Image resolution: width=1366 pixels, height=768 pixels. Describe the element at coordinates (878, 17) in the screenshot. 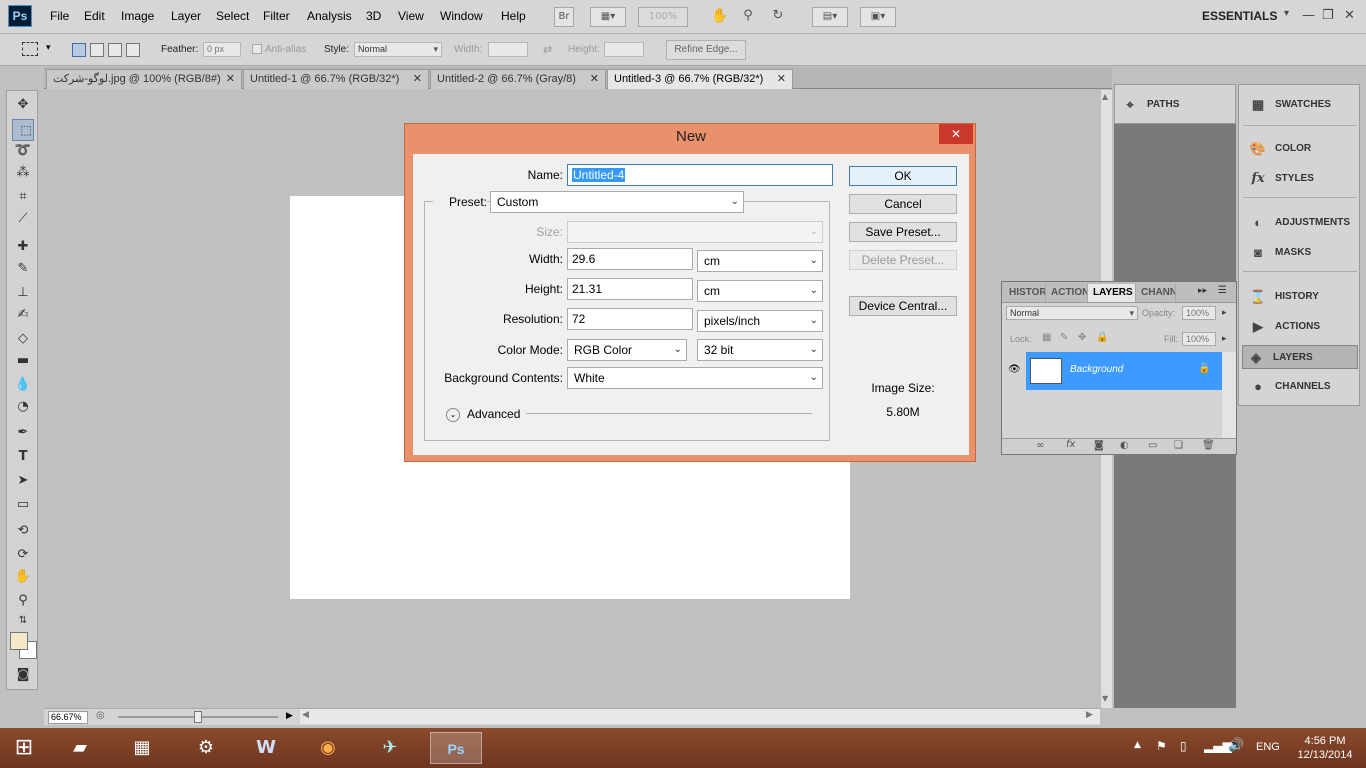

I see `screen-mode-button: ▣▾` at that location.